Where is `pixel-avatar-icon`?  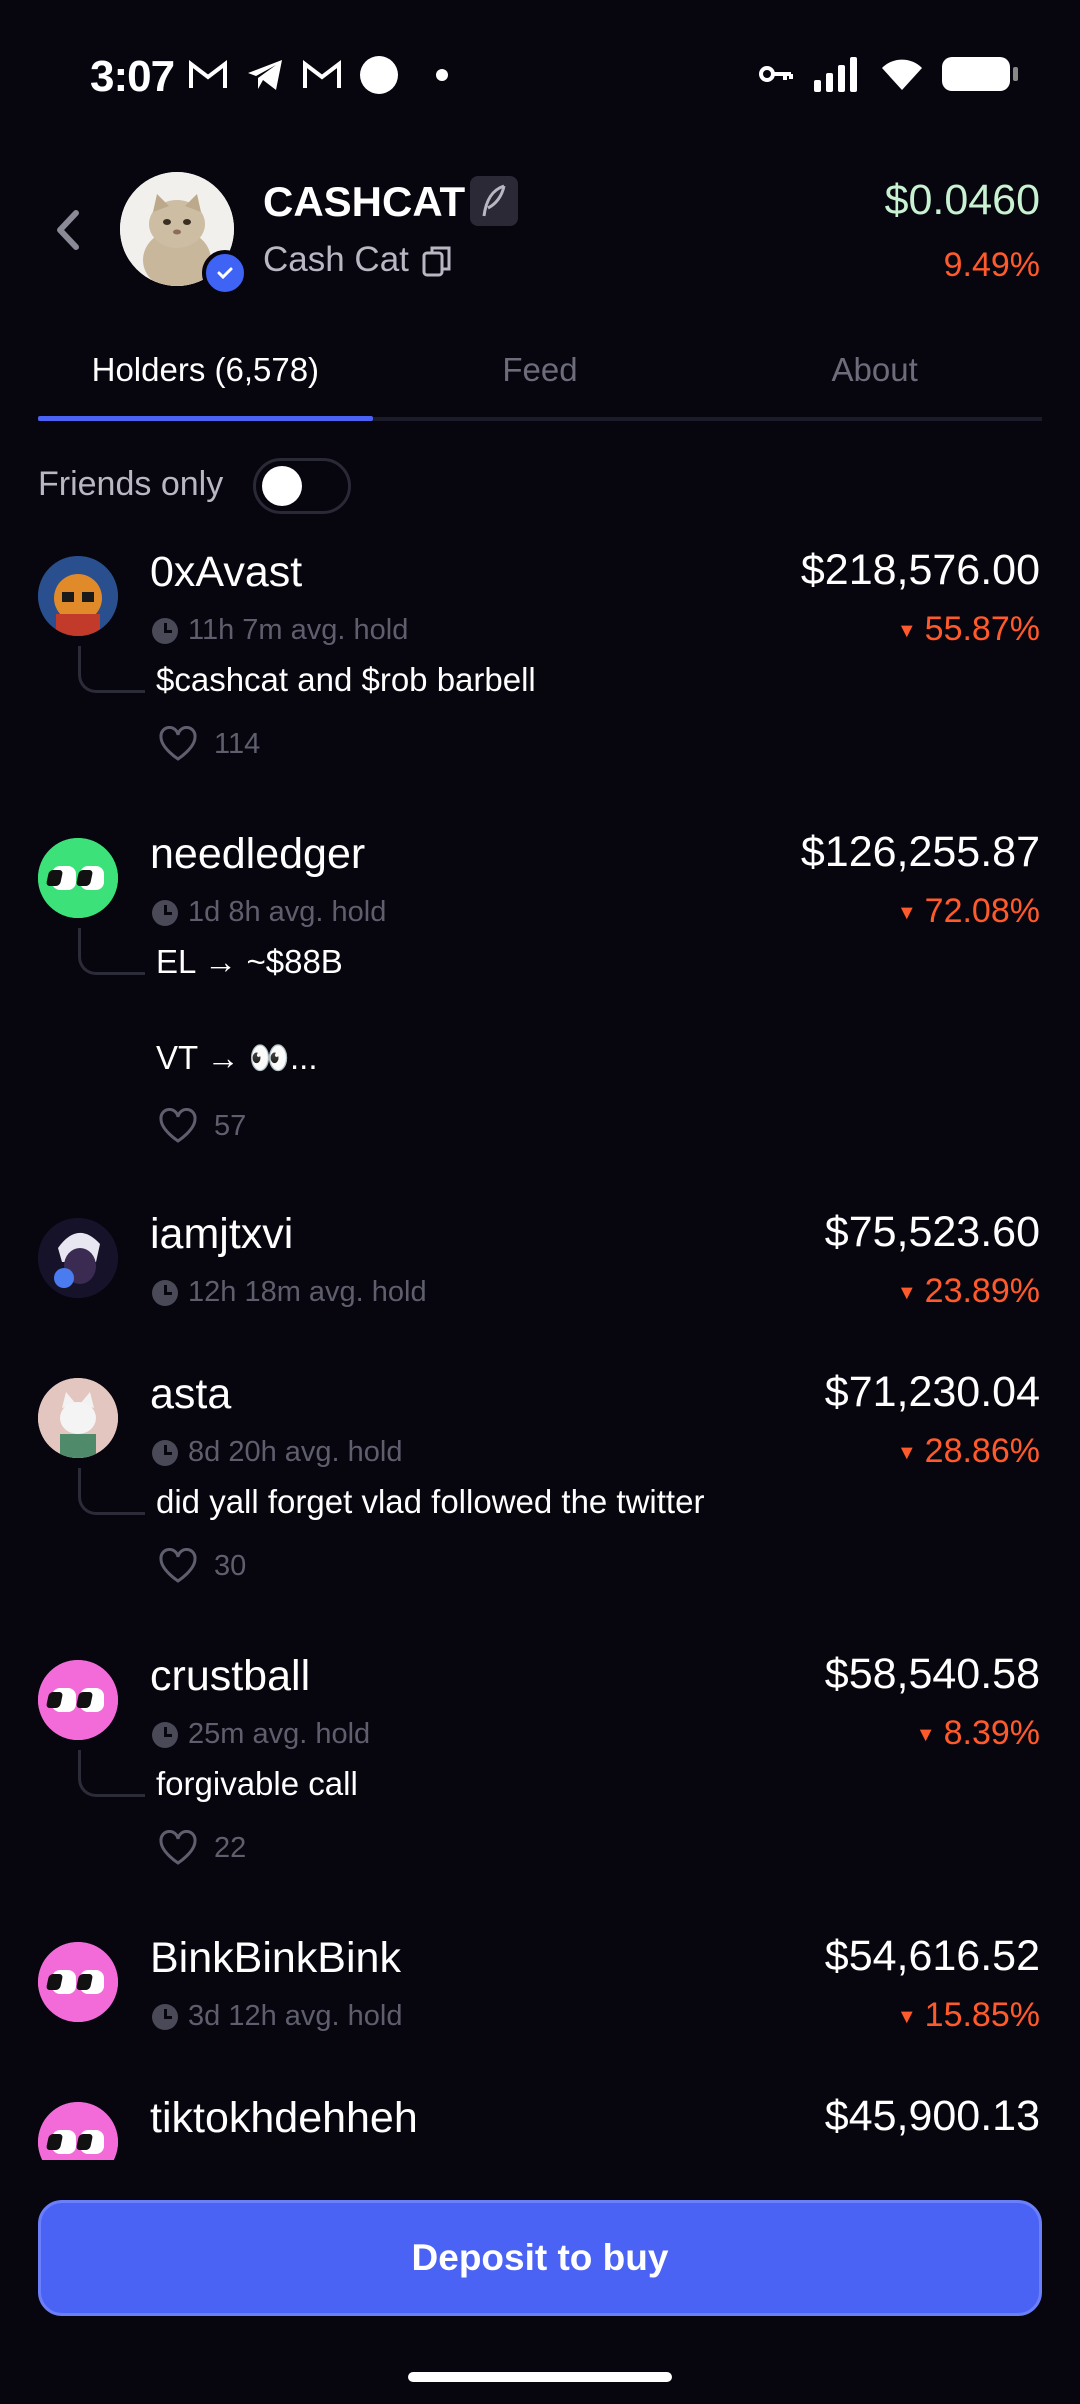
pixel-avatar-icon is located at coordinates (78, 596).